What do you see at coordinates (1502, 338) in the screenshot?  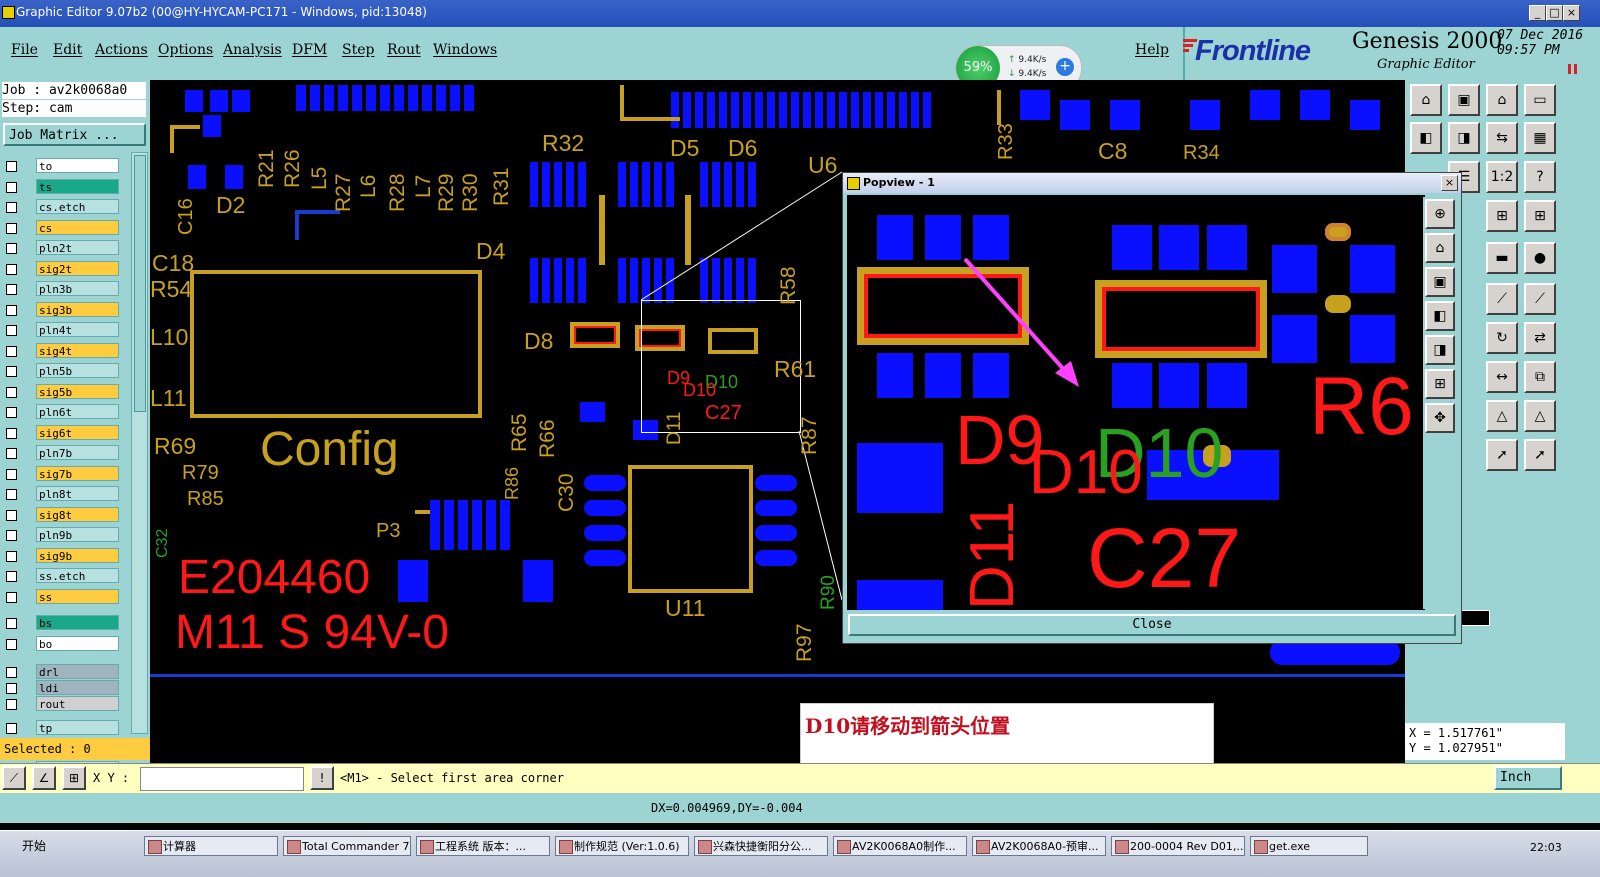 I see `tool-rotate-icon: ↻` at bounding box center [1502, 338].